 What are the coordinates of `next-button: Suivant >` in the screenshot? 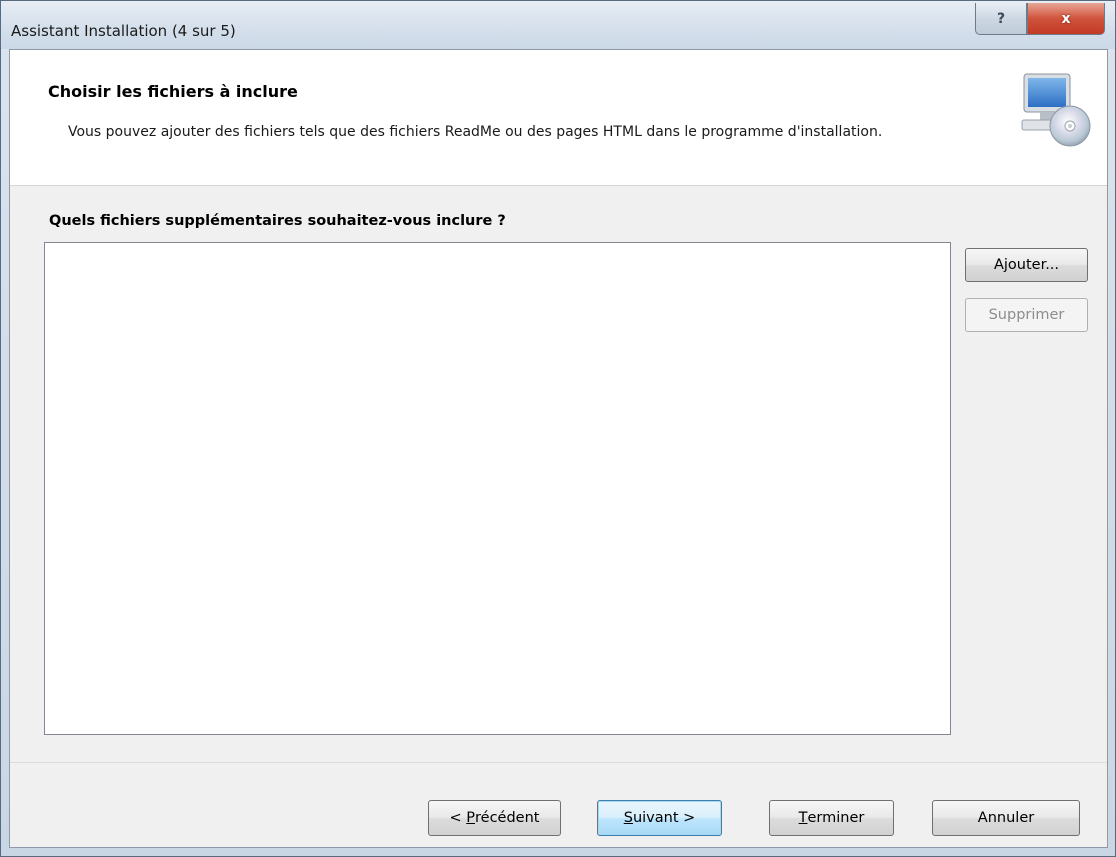 It's located at (659, 818).